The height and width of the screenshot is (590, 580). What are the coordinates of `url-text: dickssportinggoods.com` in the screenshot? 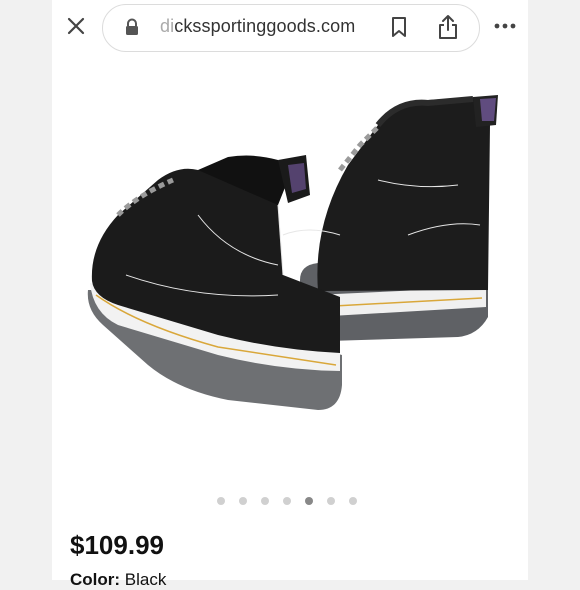 It's located at (257, 26).